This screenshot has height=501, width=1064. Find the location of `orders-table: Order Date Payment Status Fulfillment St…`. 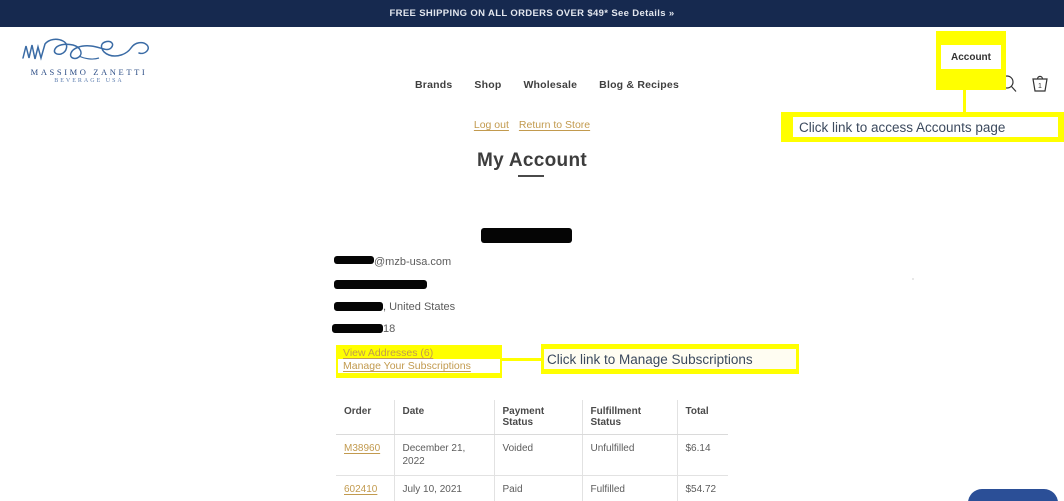

orders-table: Order Date Payment Status Fulfillment St… is located at coordinates (532, 450).